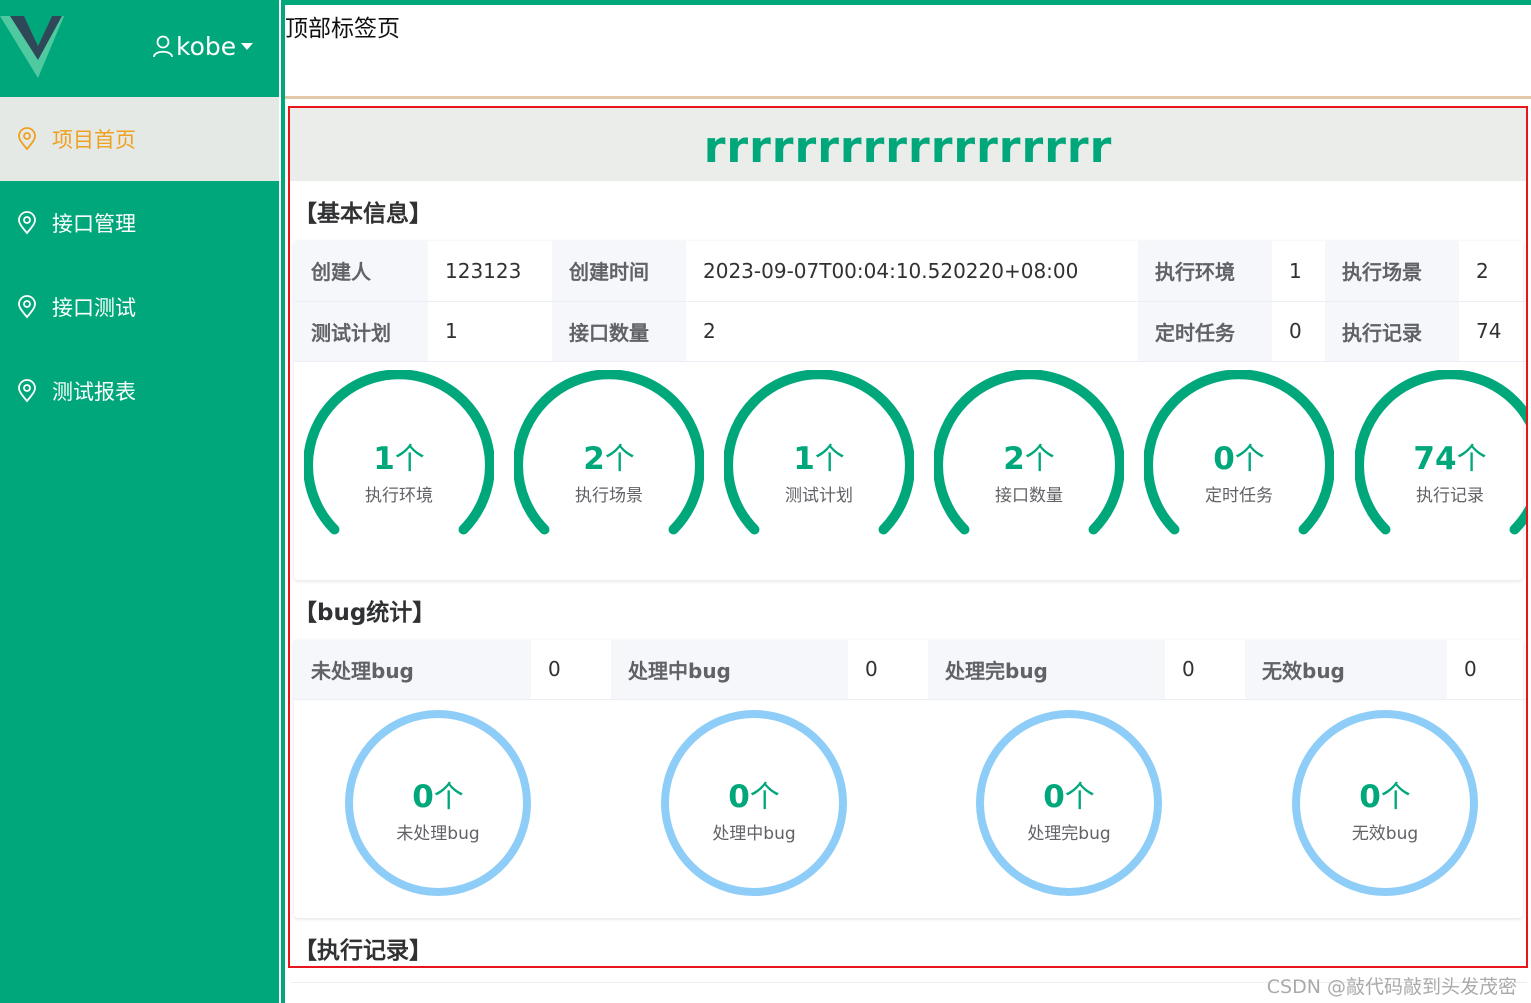  What do you see at coordinates (94, 224) in the screenshot?
I see `sidebar-item-label: 接口管理` at bounding box center [94, 224].